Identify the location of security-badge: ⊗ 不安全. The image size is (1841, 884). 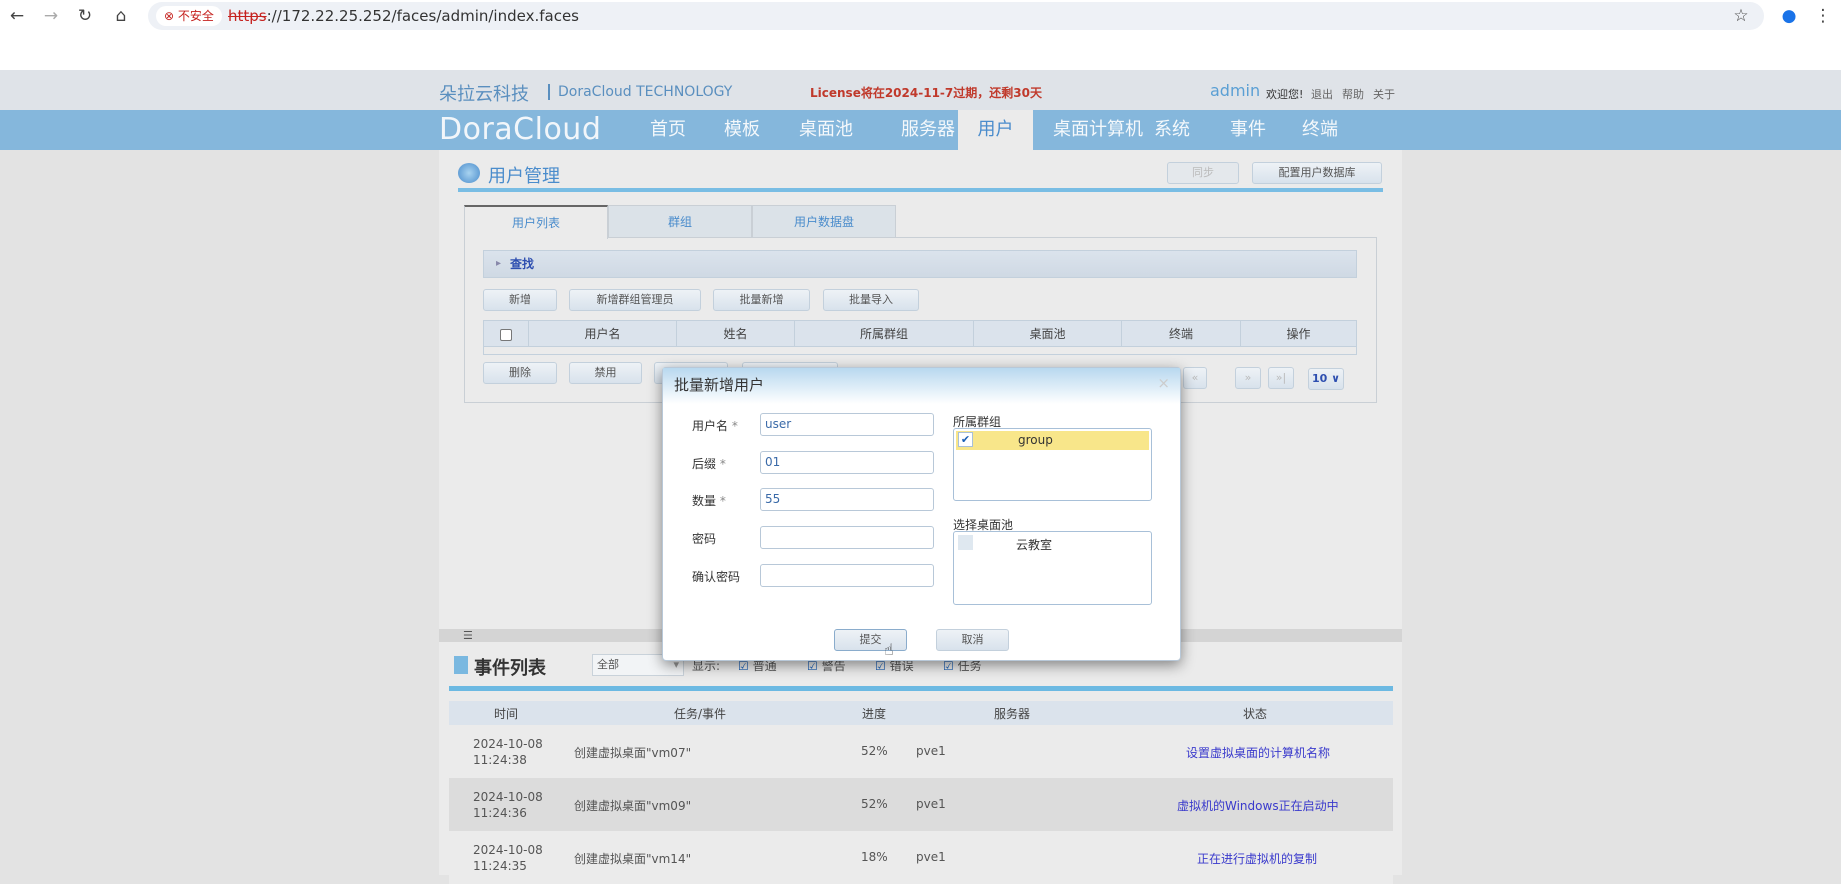
(189, 16).